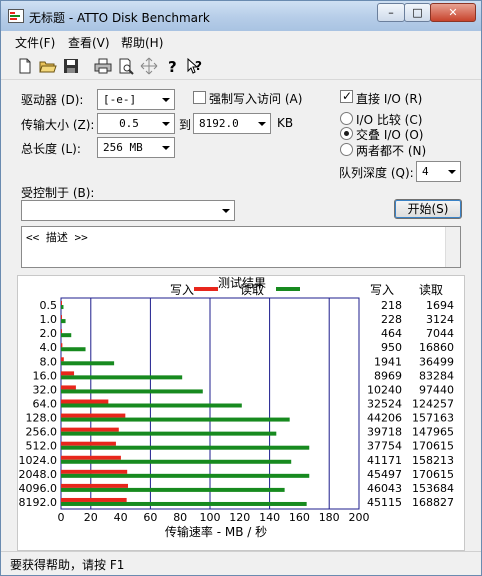  What do you see at coordinates (136, 147) in the screenshot?
I see `total-length-select: 256 MB` at bounding box center [136, 147].